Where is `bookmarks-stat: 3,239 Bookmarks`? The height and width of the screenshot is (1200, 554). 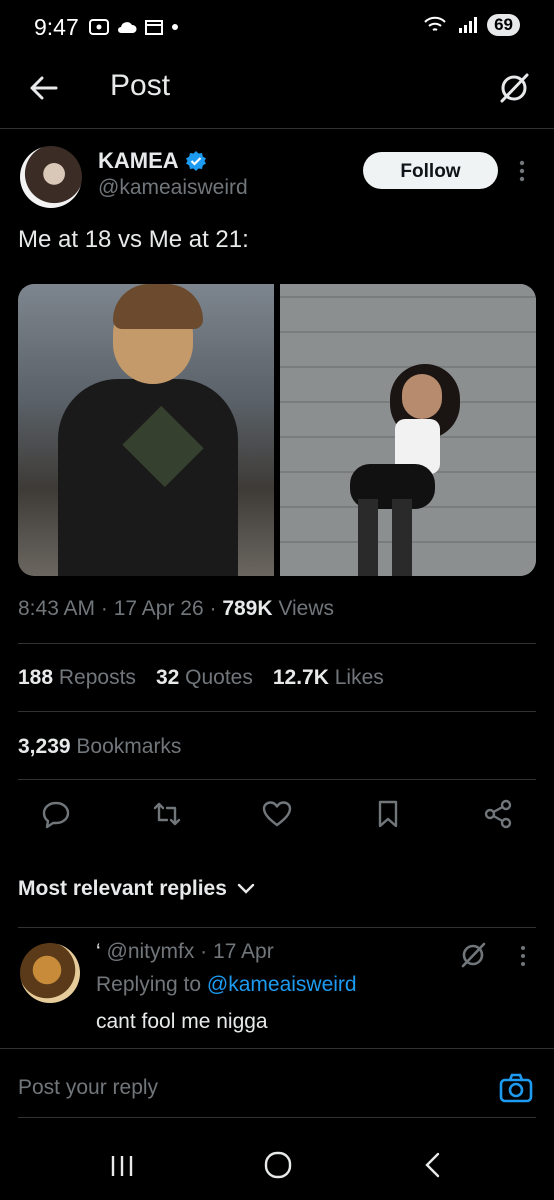 bookmarks-stat: 3,239 Bookmarks is located at coordinates (99, 747).